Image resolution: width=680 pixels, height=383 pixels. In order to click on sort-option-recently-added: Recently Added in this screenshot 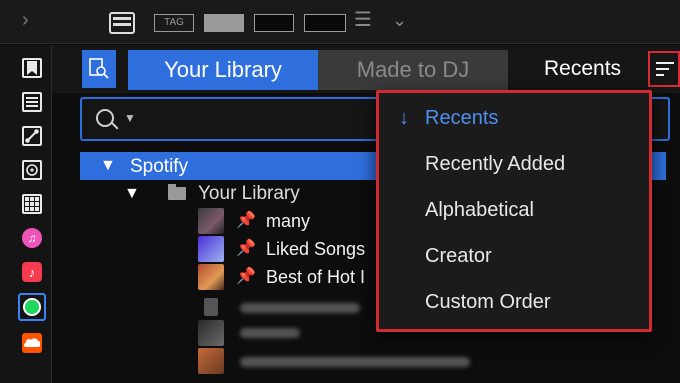, I will do `click(514, 164)`.